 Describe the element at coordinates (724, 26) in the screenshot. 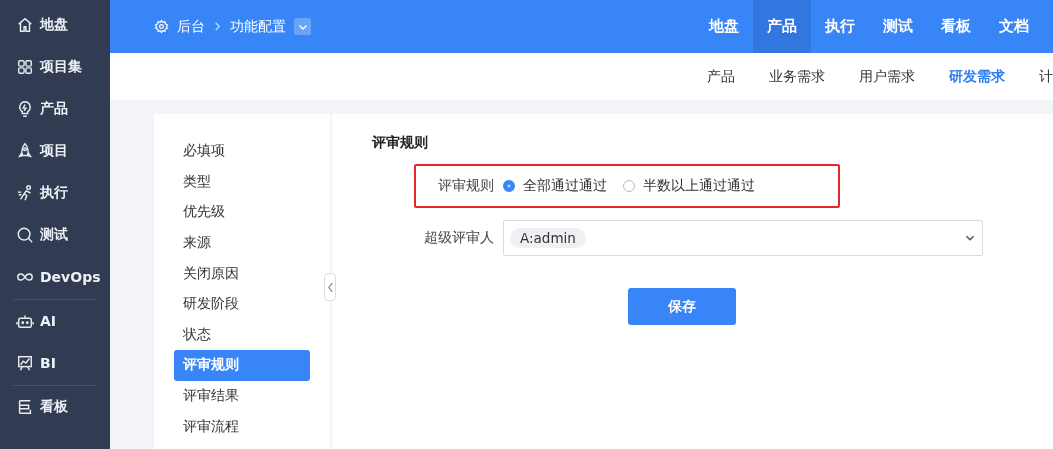

I see `nav-tab: 地盘` at that location.